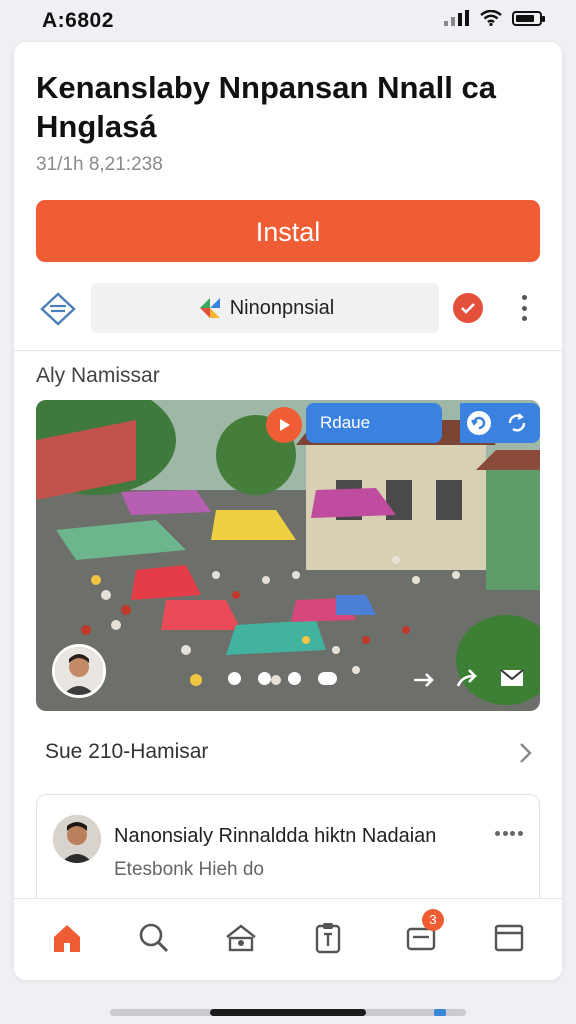 The height and width of the screenshot is (1024, 576). What do you see at coordinates (424, 678) in the screenshot?
I see `forward-icon` at bounding box center [424, 678].